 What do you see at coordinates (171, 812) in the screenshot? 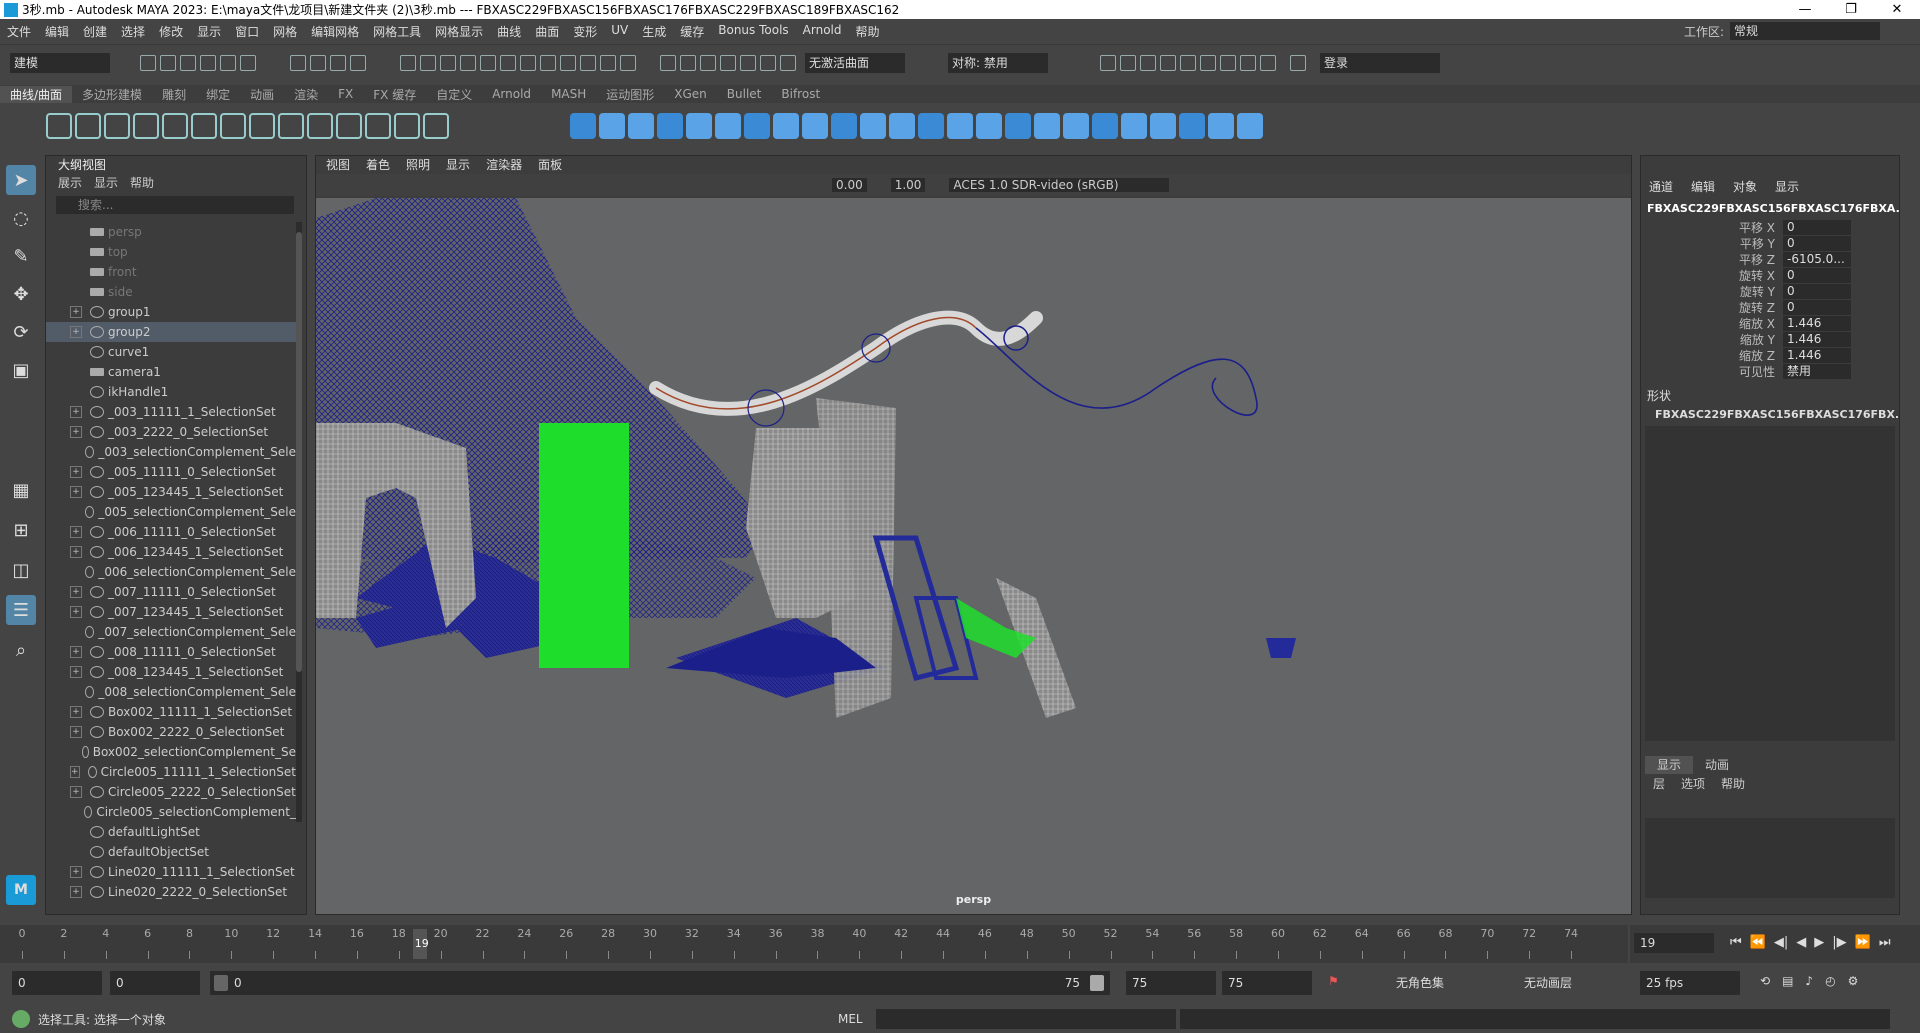
I see `outliner-row: Circle005_selectionComplement_` at bounding box center [171, 812].